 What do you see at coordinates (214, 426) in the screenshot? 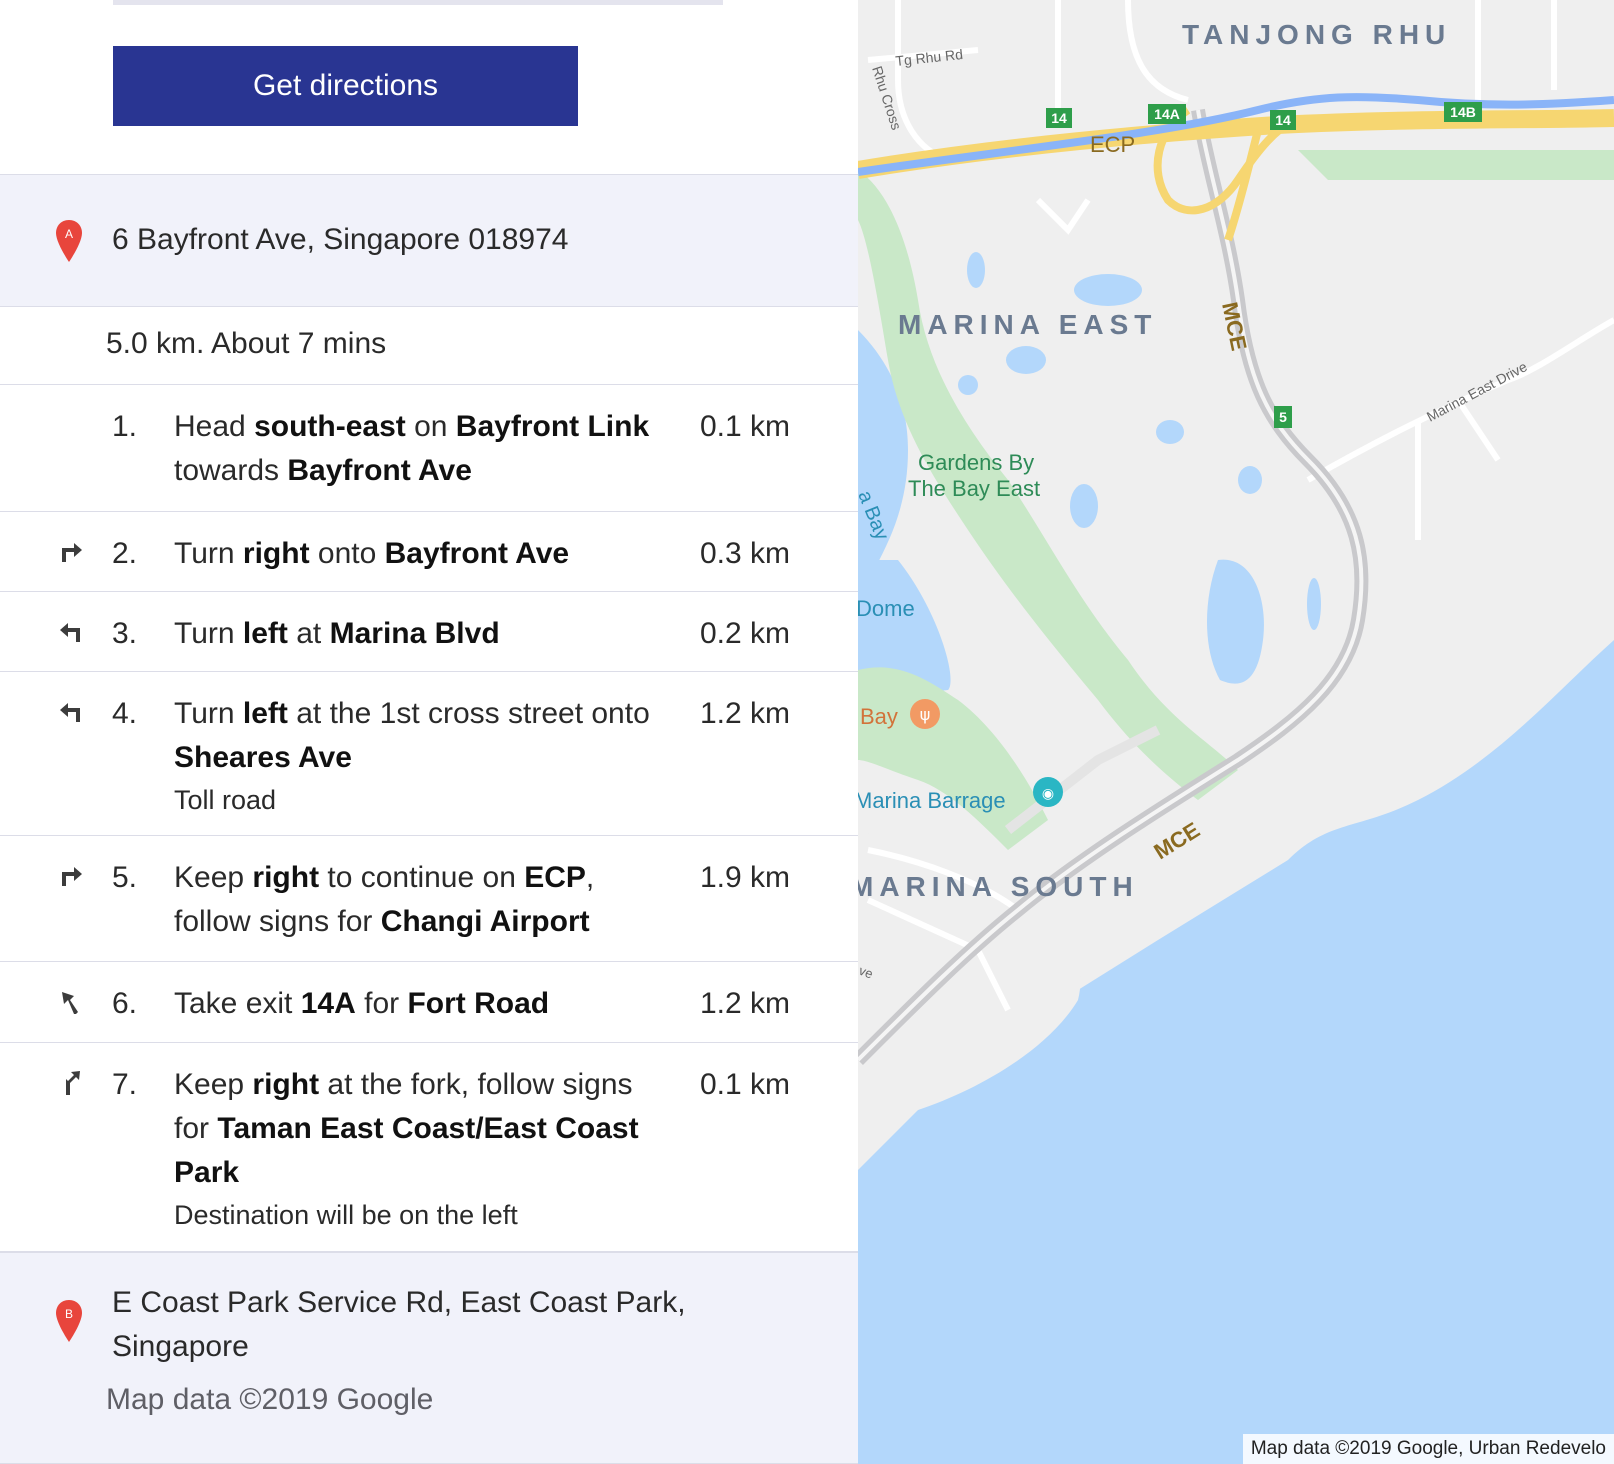
I see `step-instruction-text: Head` at bounding box center [214, 426].